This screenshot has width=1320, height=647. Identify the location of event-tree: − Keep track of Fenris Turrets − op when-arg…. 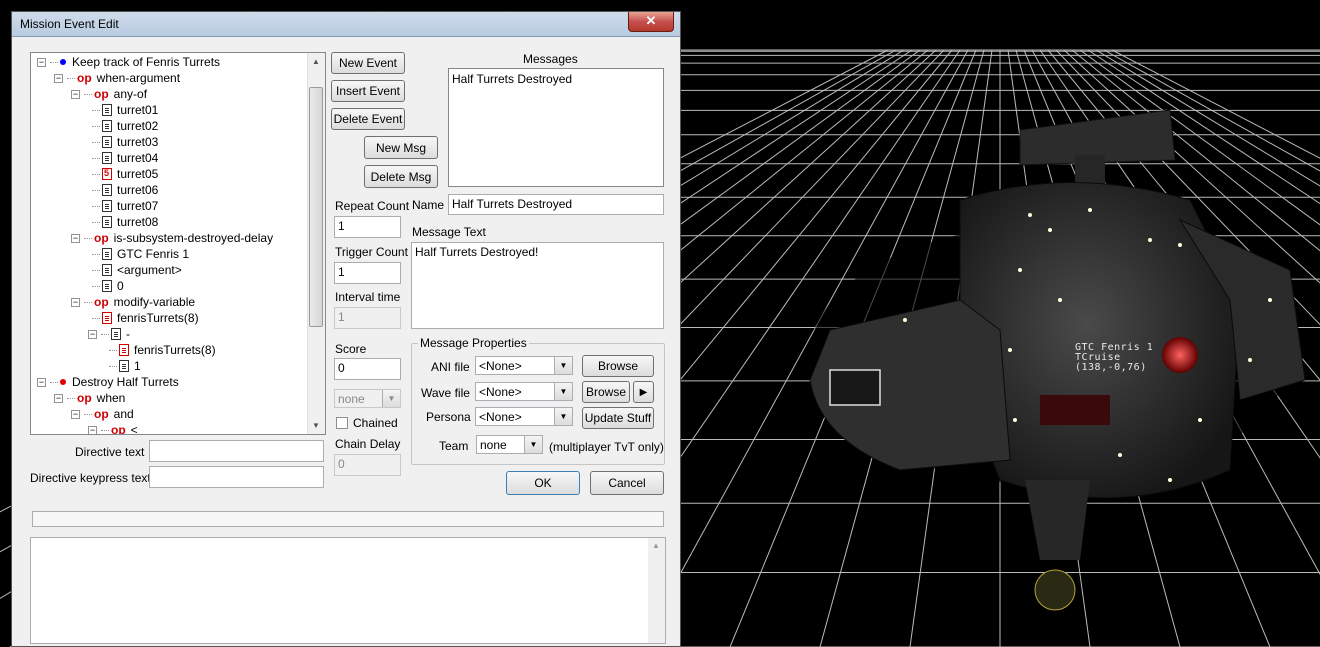
(178, 243).